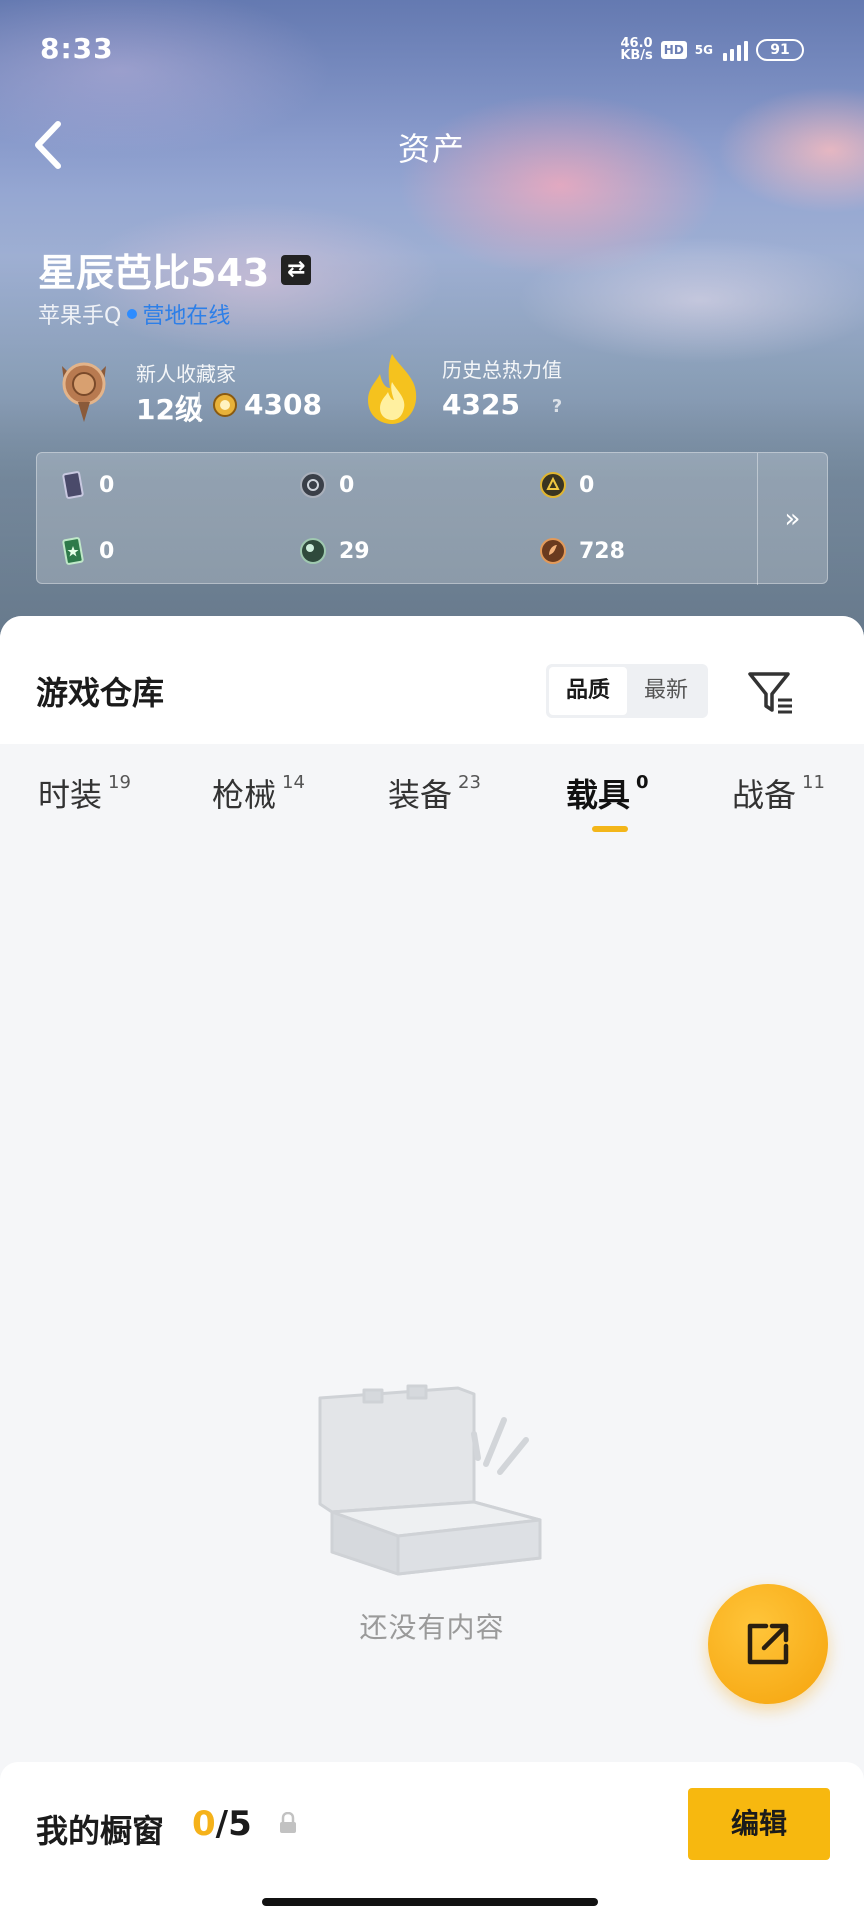  Describe the element at coordinates (288, 1822) in the screenshot. I see `lock-icon` at that location.